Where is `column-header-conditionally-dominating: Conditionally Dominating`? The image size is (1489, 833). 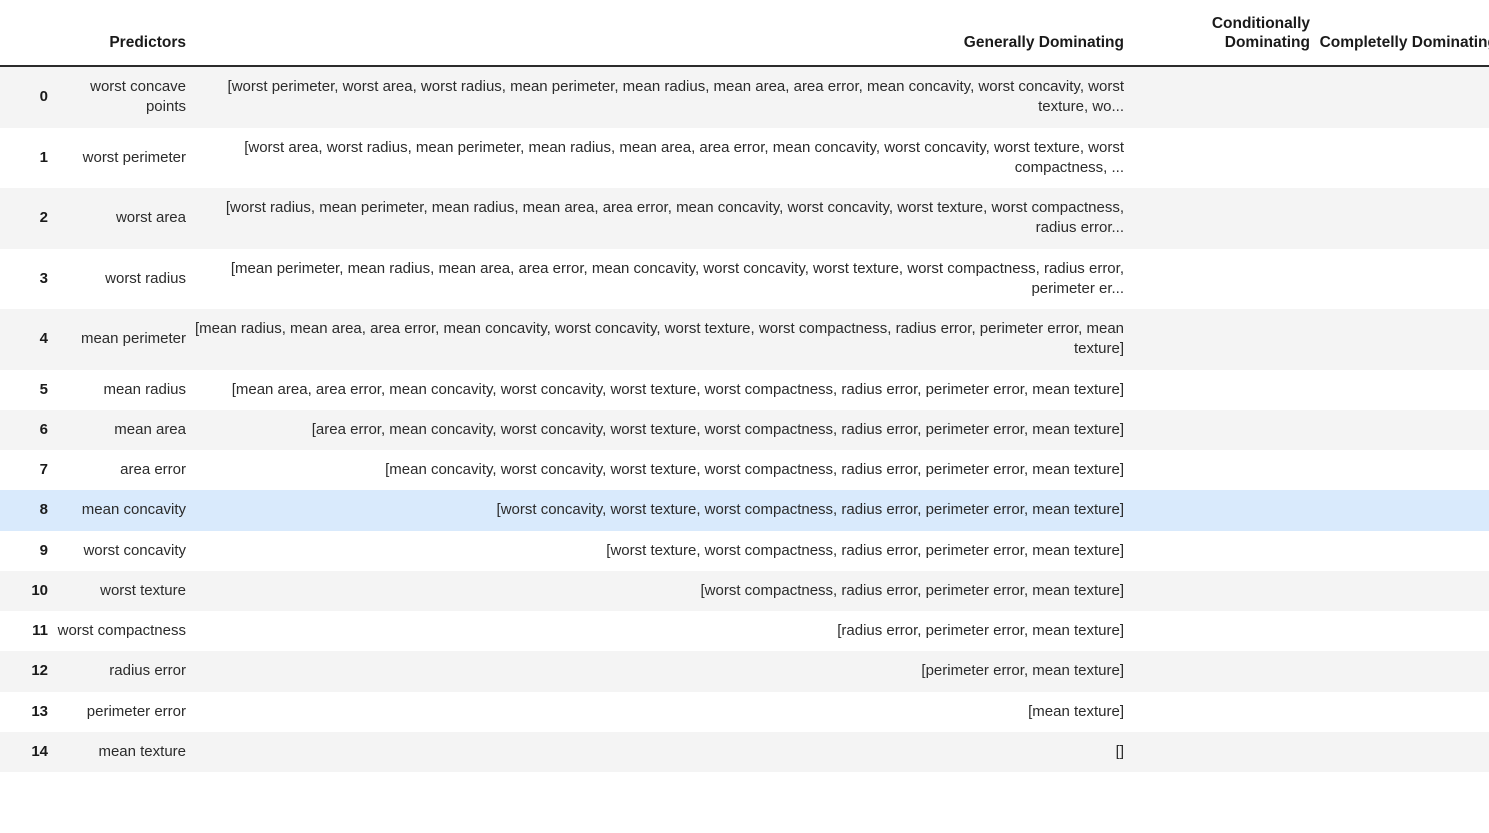
column-header-conditionally-dominating: Conditionally Dominating is located at coordinates (1223, 33).